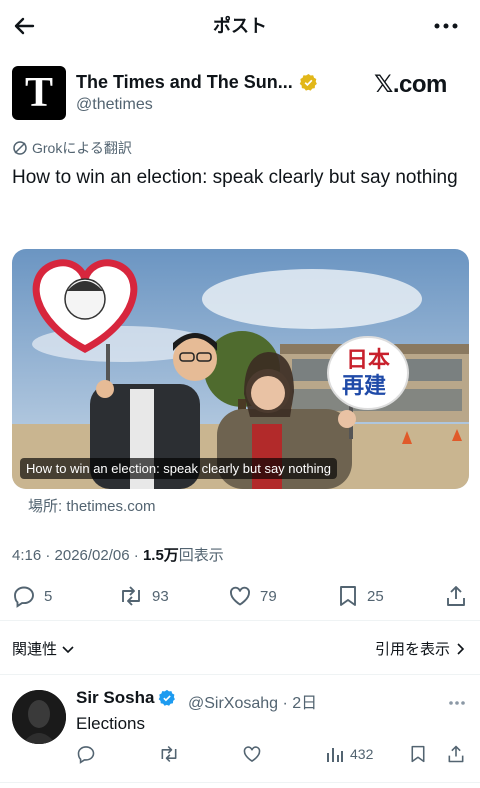 This screenshot has width=480, height=788. I want to click on verified-blue-badge-icon, so click(167, 697).